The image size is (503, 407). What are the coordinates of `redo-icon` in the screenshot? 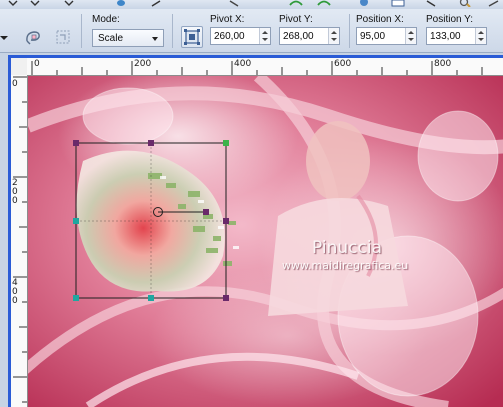 It's located at (324, 3).